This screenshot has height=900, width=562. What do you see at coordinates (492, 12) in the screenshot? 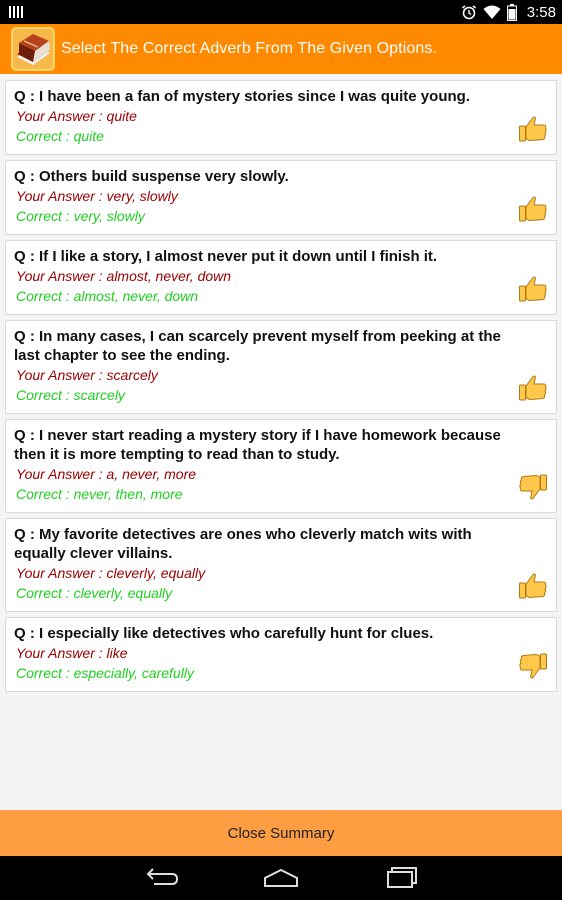
I see `wifi-icon` at bounding box center [492, 12].